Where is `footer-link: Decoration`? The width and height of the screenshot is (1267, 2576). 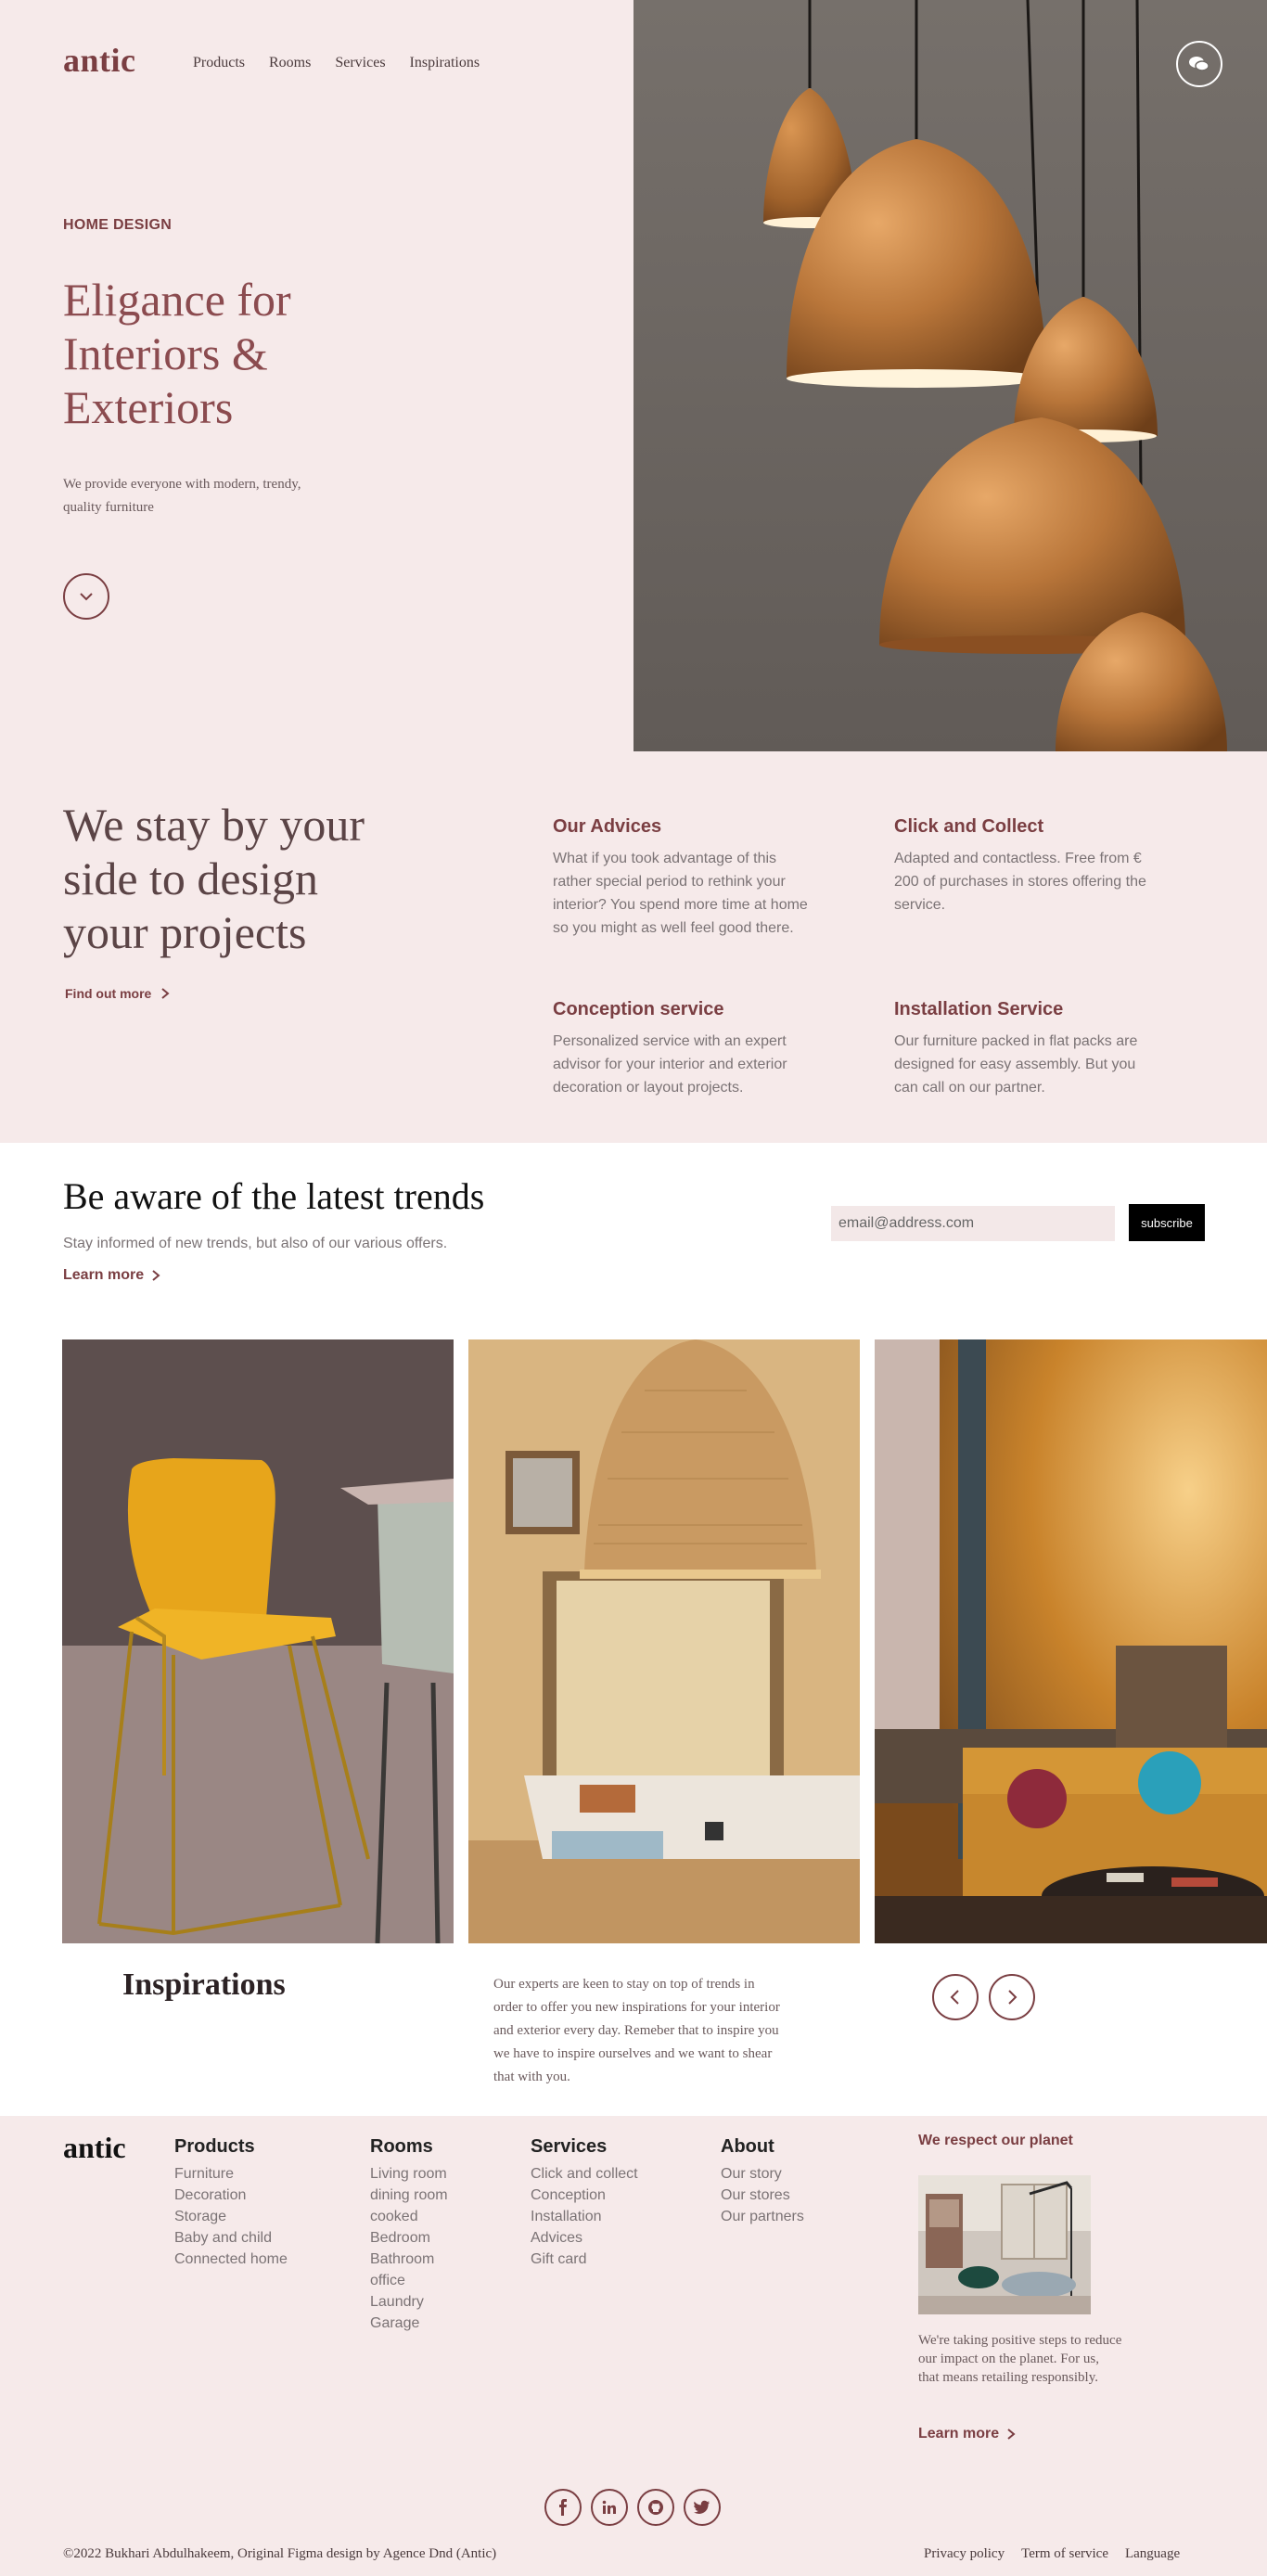
footer-link: Decoration is located at coordinates (231, 2195).